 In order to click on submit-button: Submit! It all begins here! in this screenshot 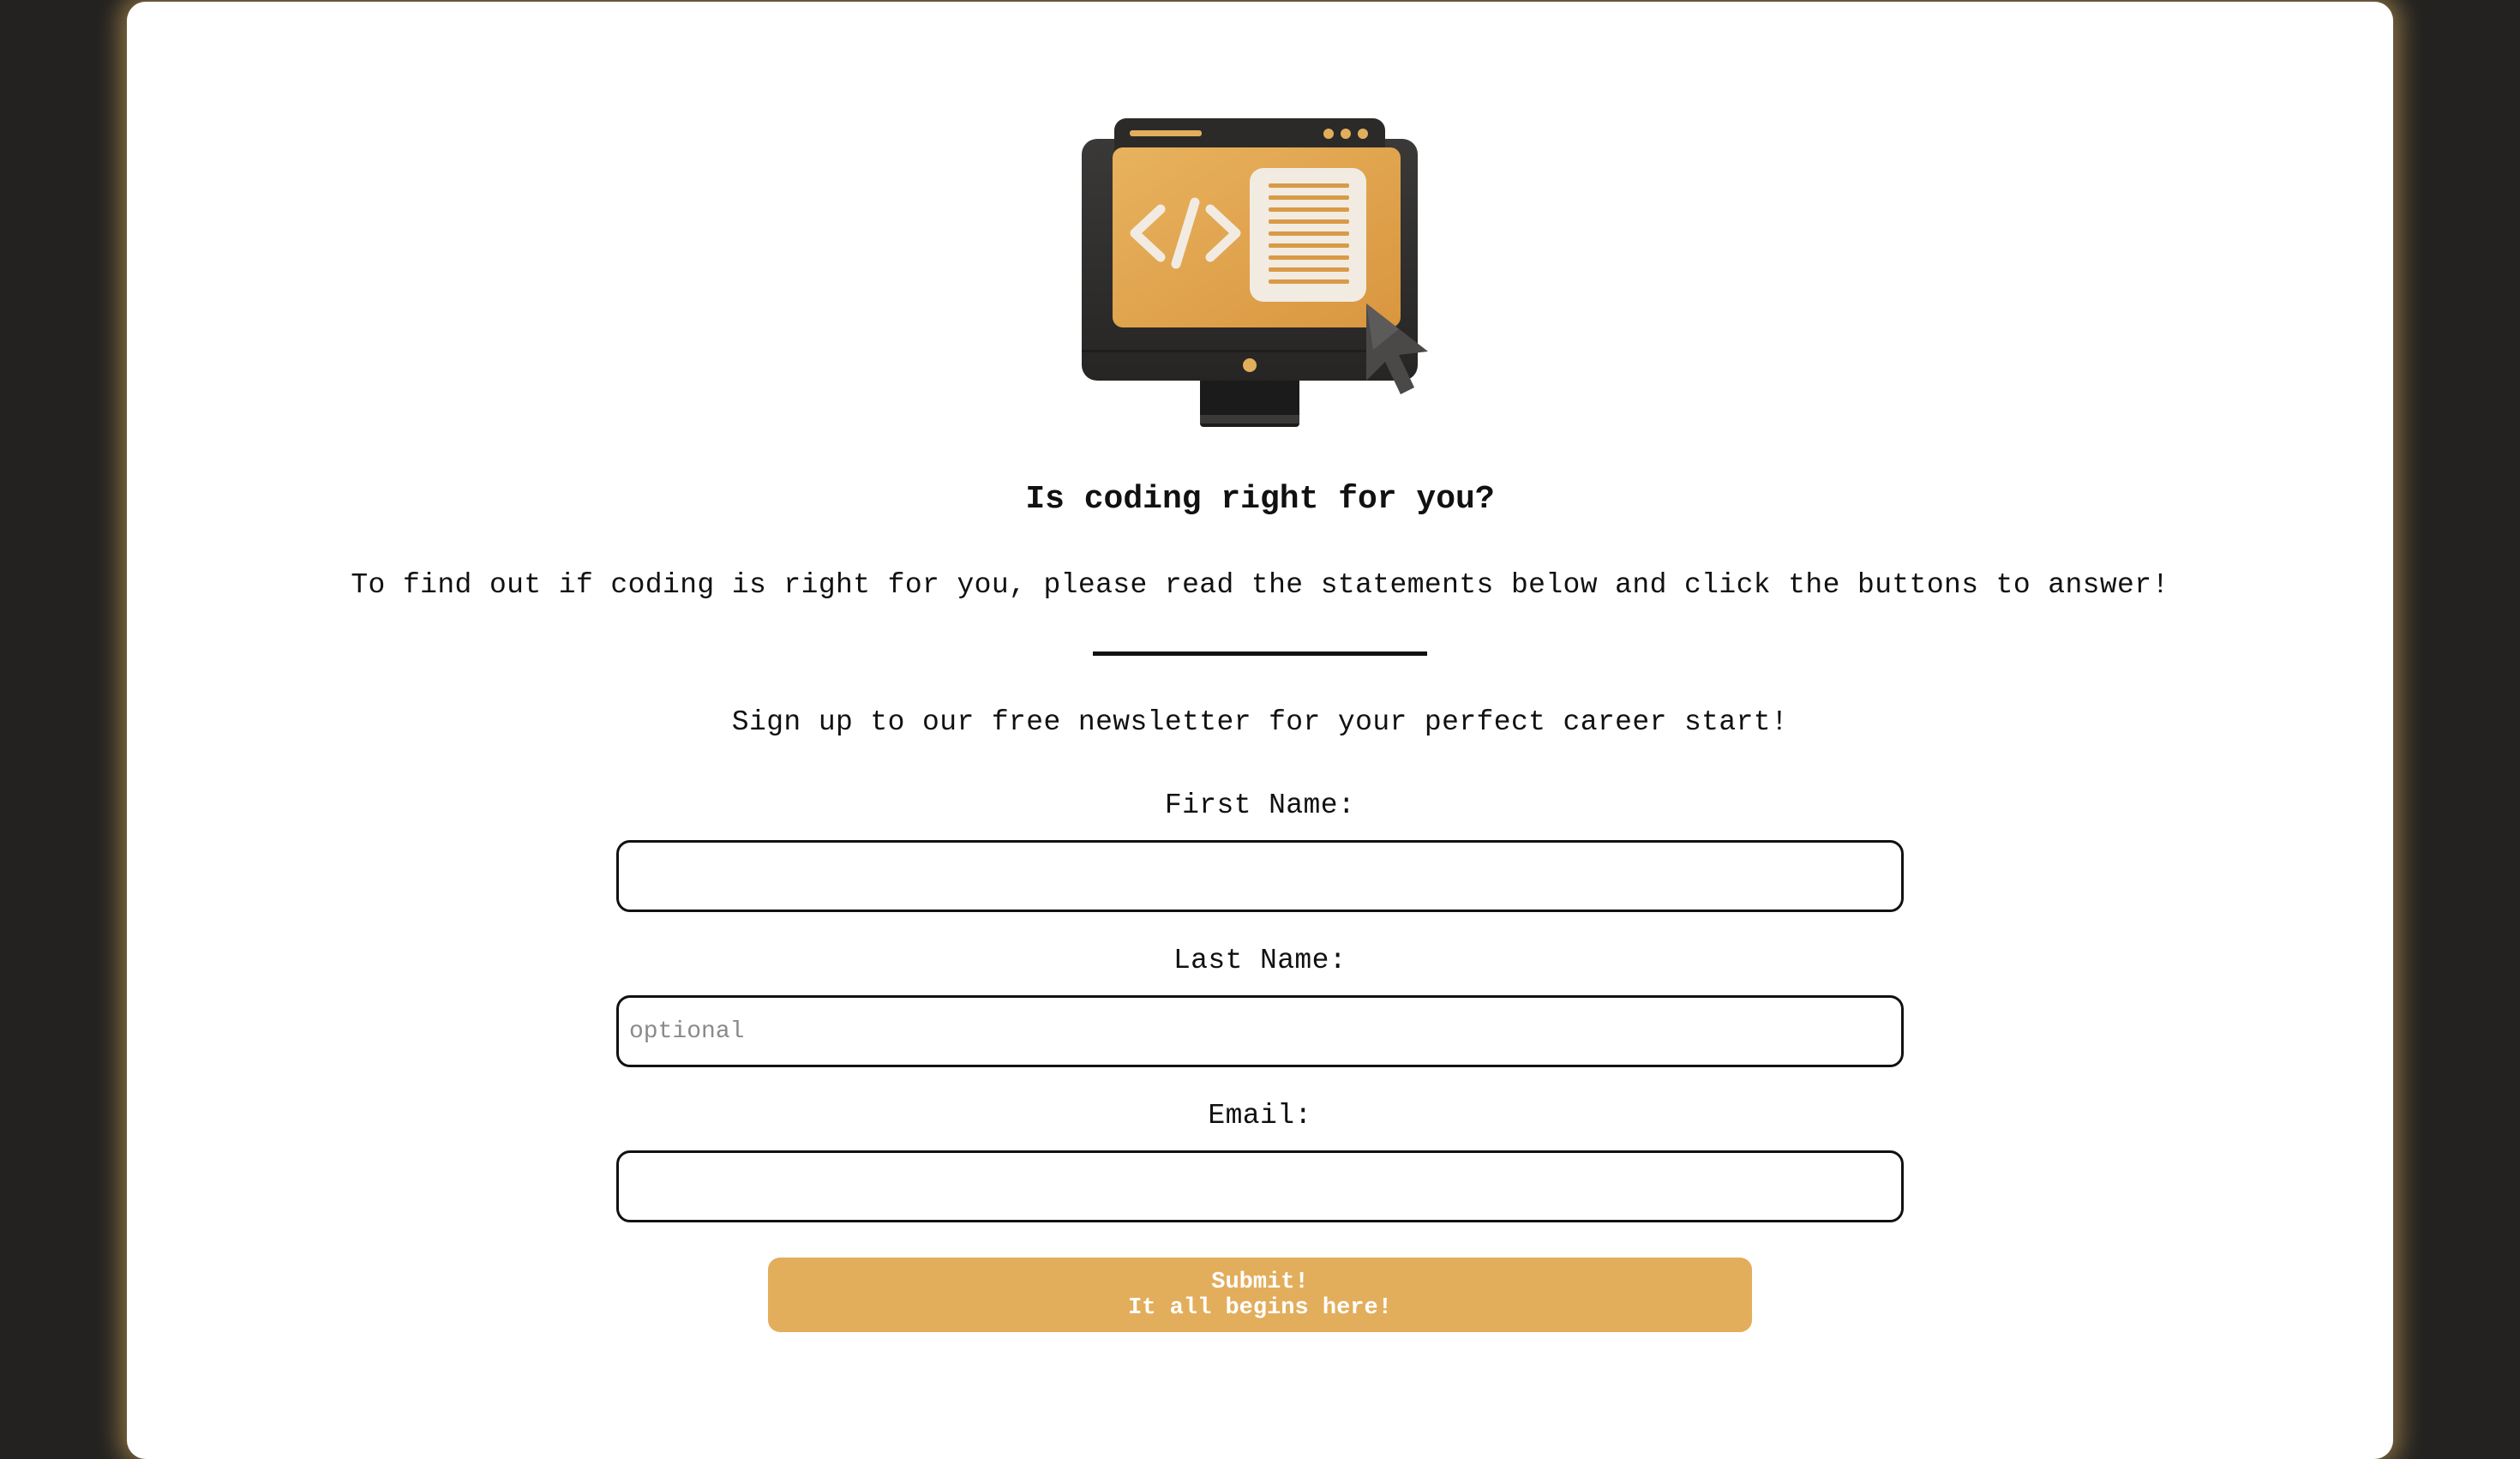, I will do `click(1260, 1295)`.